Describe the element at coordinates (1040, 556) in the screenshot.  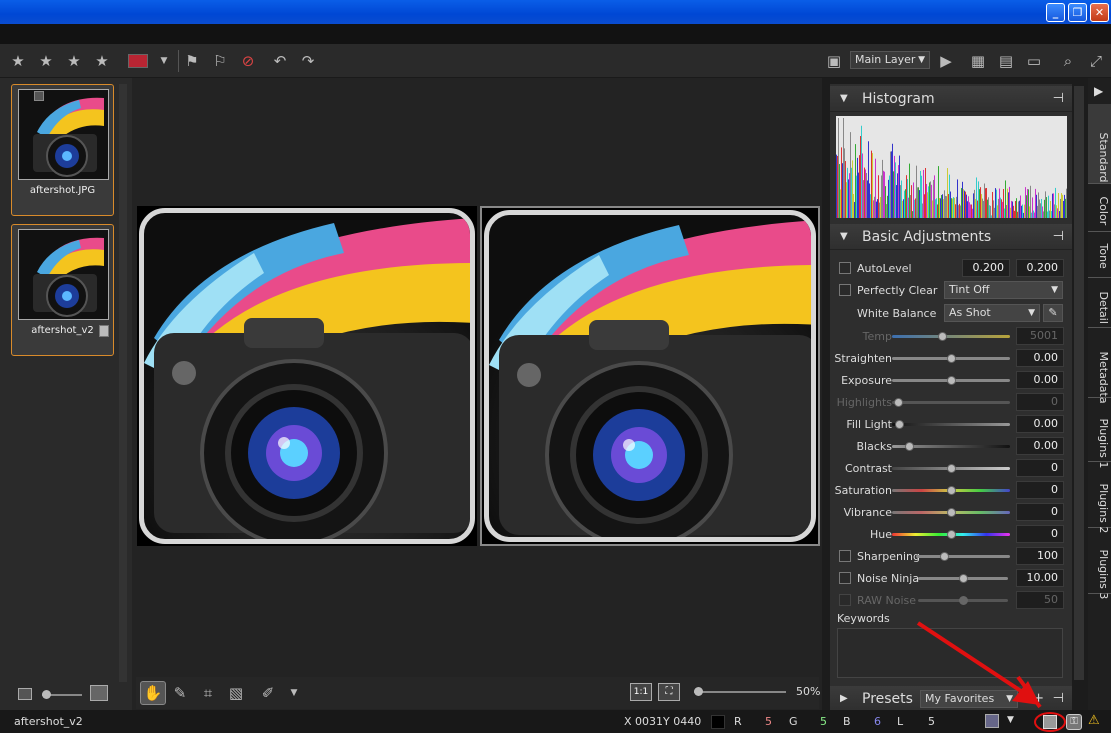
I see `sharpening-value: 100` at that location.